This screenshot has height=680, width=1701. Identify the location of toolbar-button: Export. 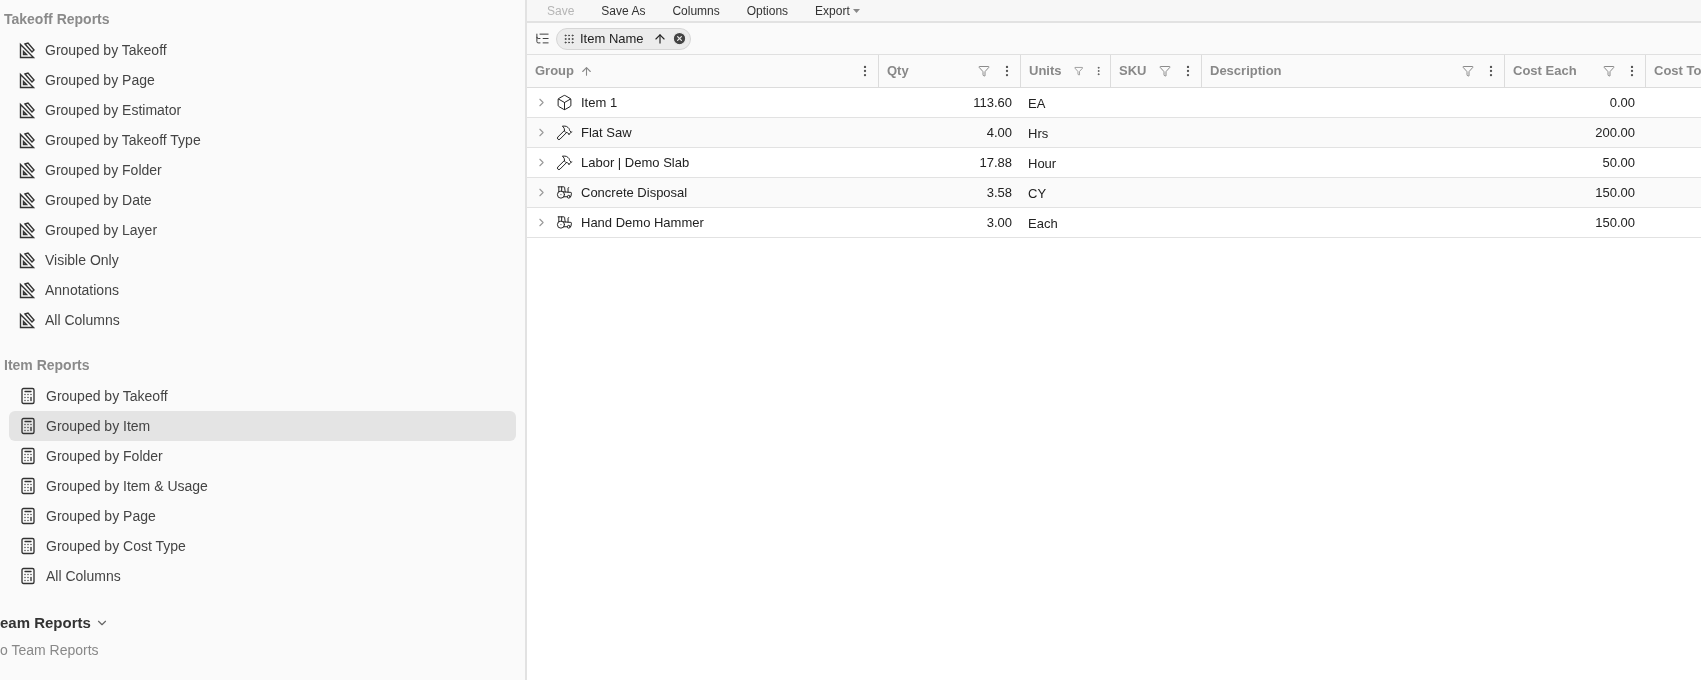
(837, 10).